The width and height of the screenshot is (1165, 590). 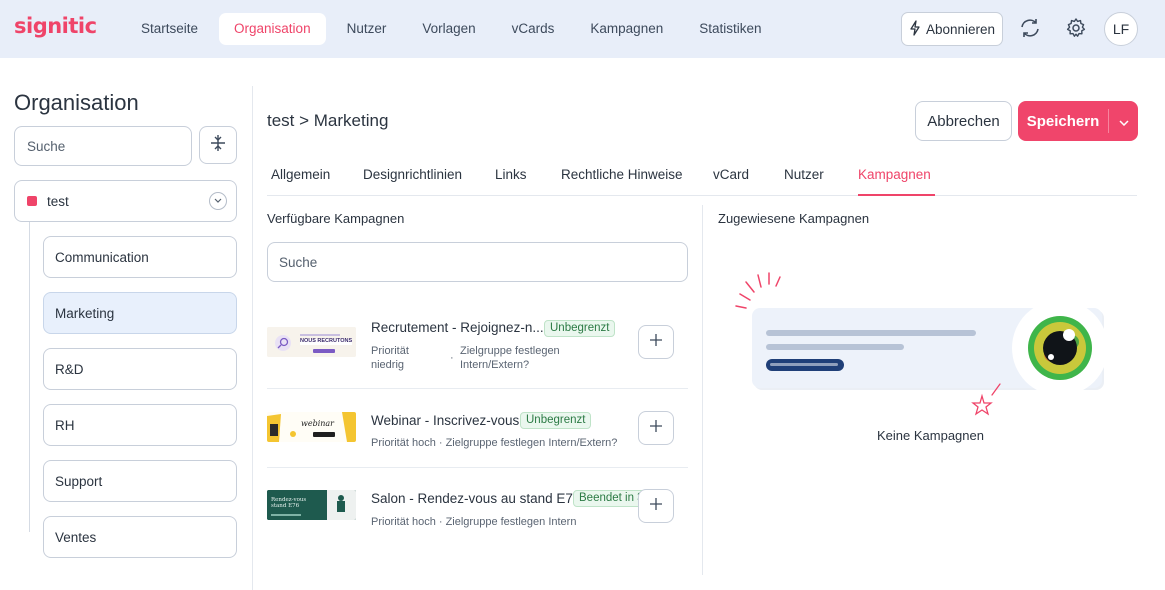 What do you see at coordinates (1076, 28) in the screenshot?
I see `gear-icon` at bounding box center [1076, 28].